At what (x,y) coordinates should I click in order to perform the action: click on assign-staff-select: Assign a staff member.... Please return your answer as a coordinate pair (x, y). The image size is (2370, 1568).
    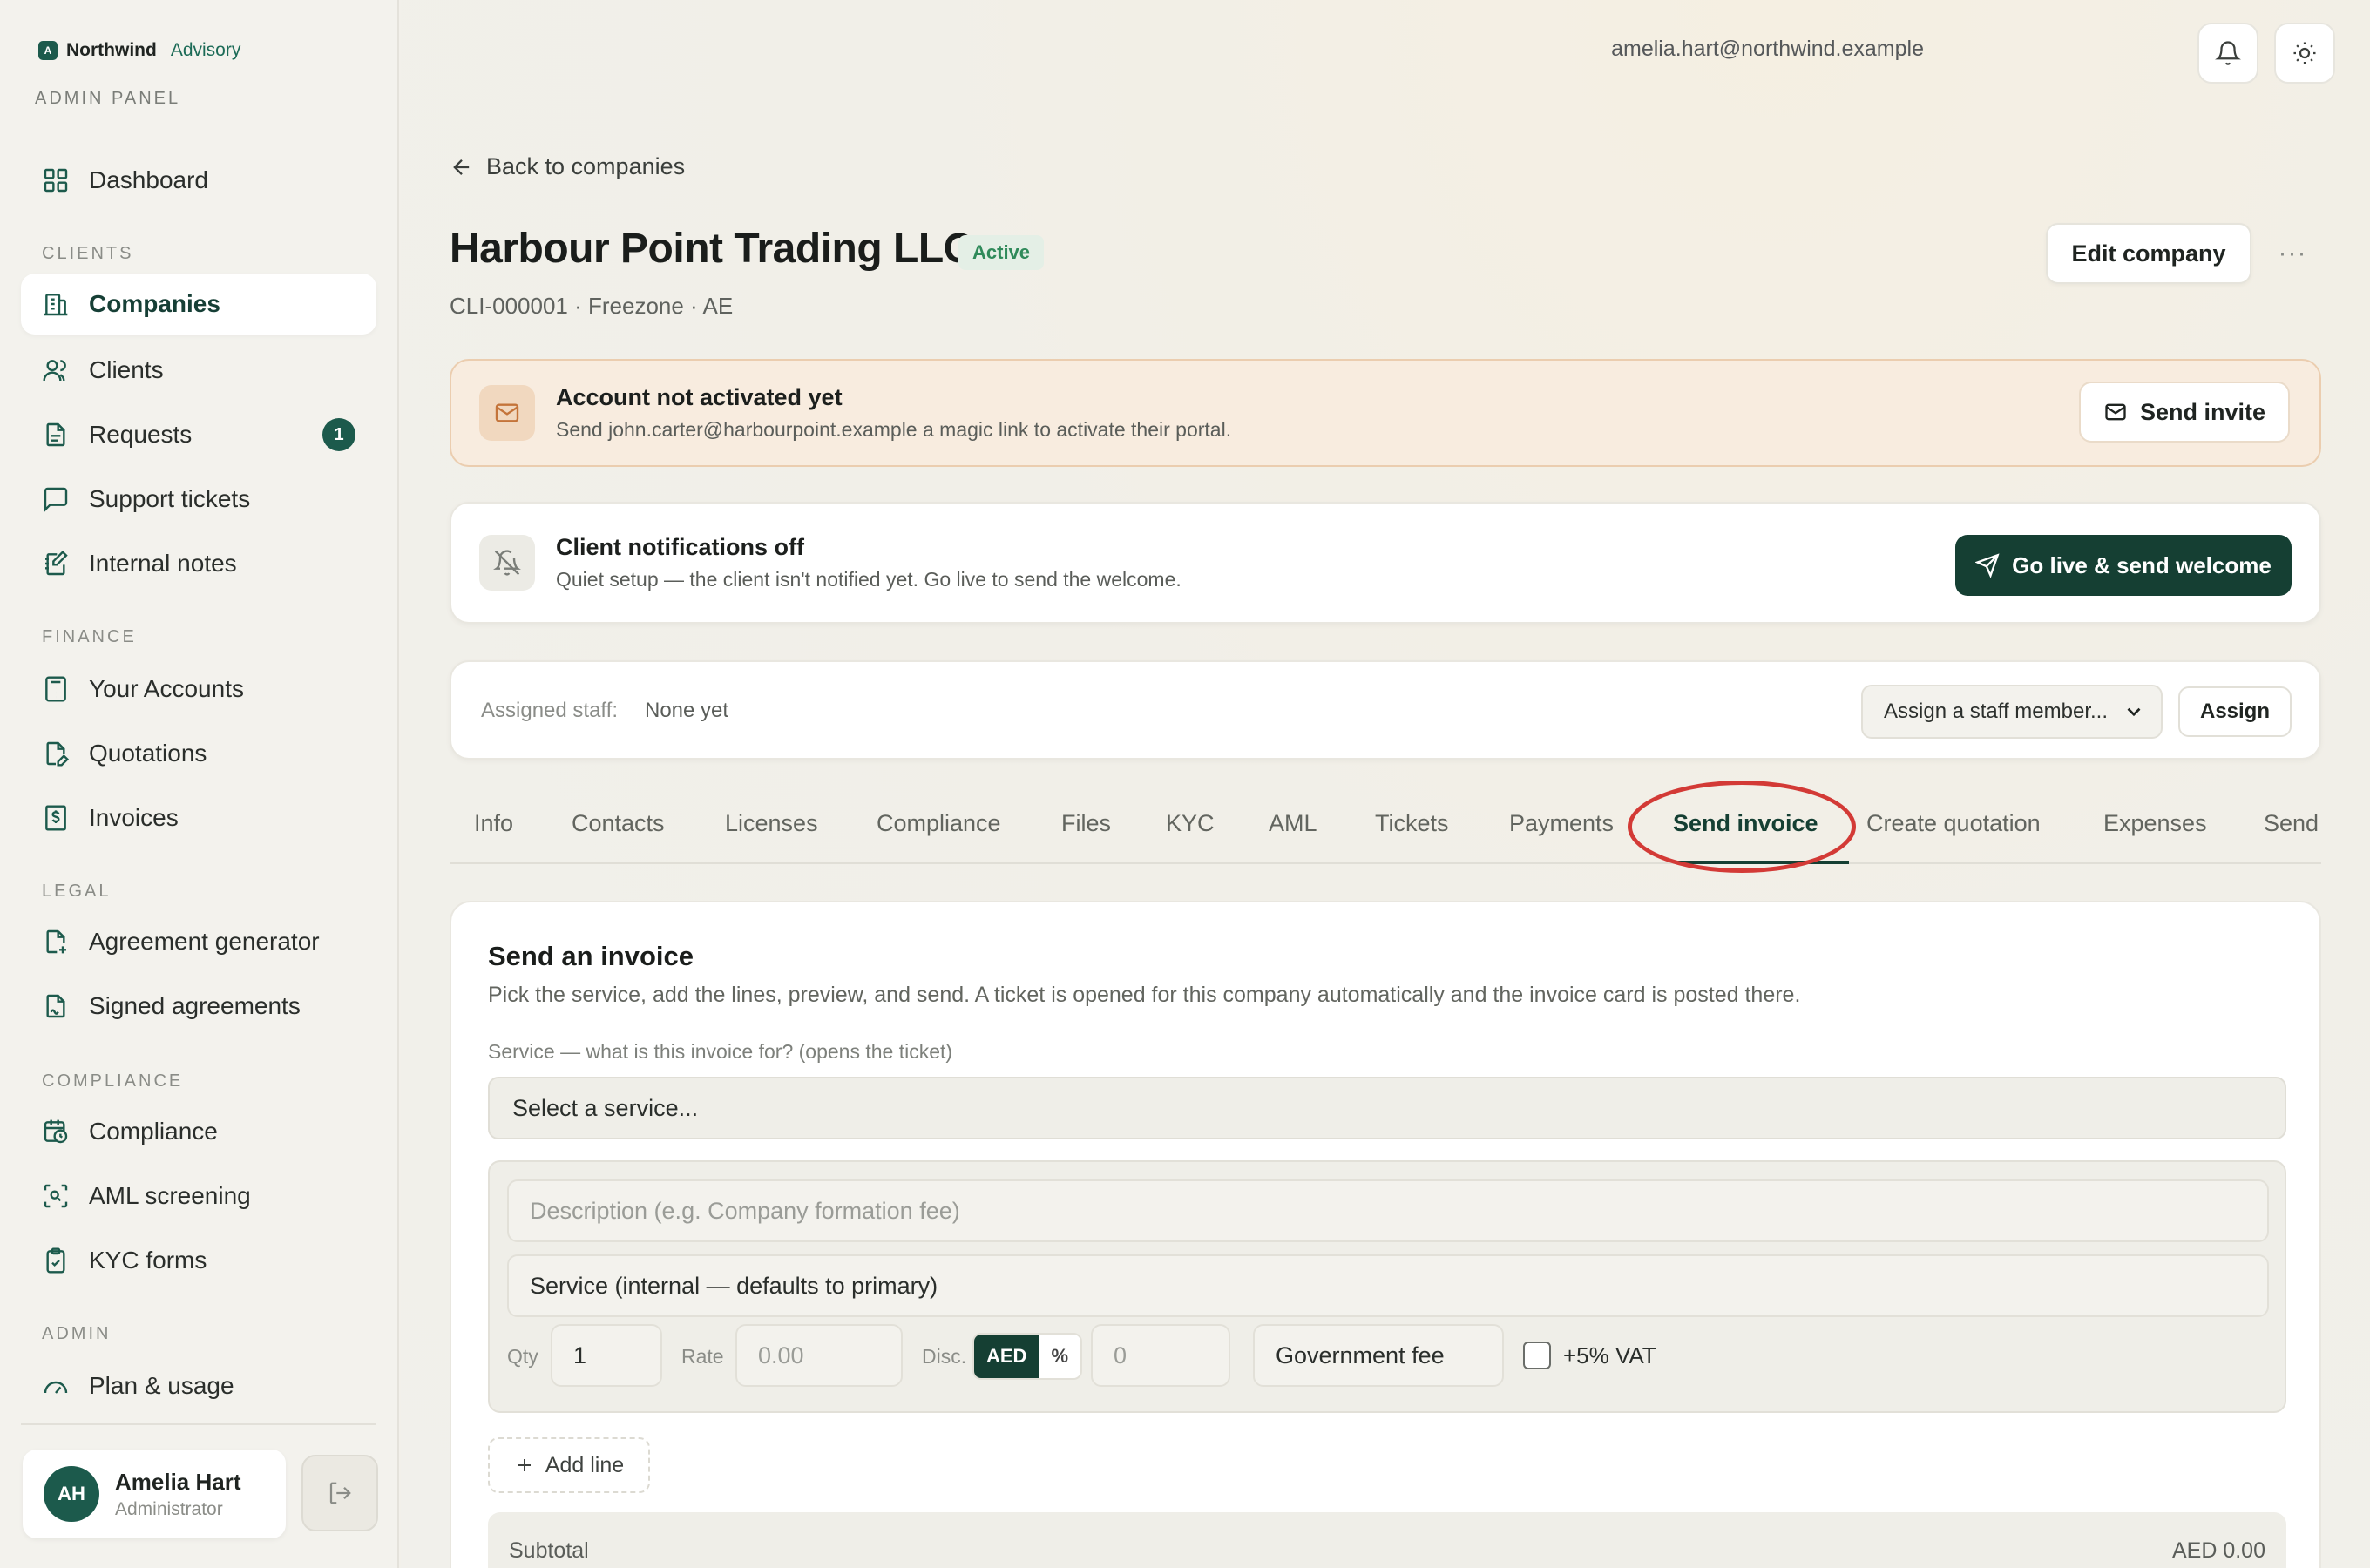
    Looking at the image, I should click on (2012, 712).